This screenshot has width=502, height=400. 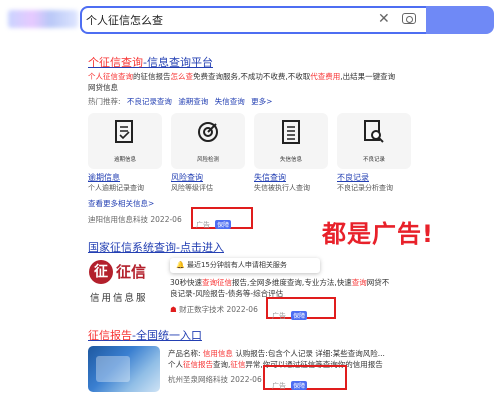 What do you see at coordinates (124, 369) in the screenshot?
I see `result-thumbnail` at bounding box center [124, 369].